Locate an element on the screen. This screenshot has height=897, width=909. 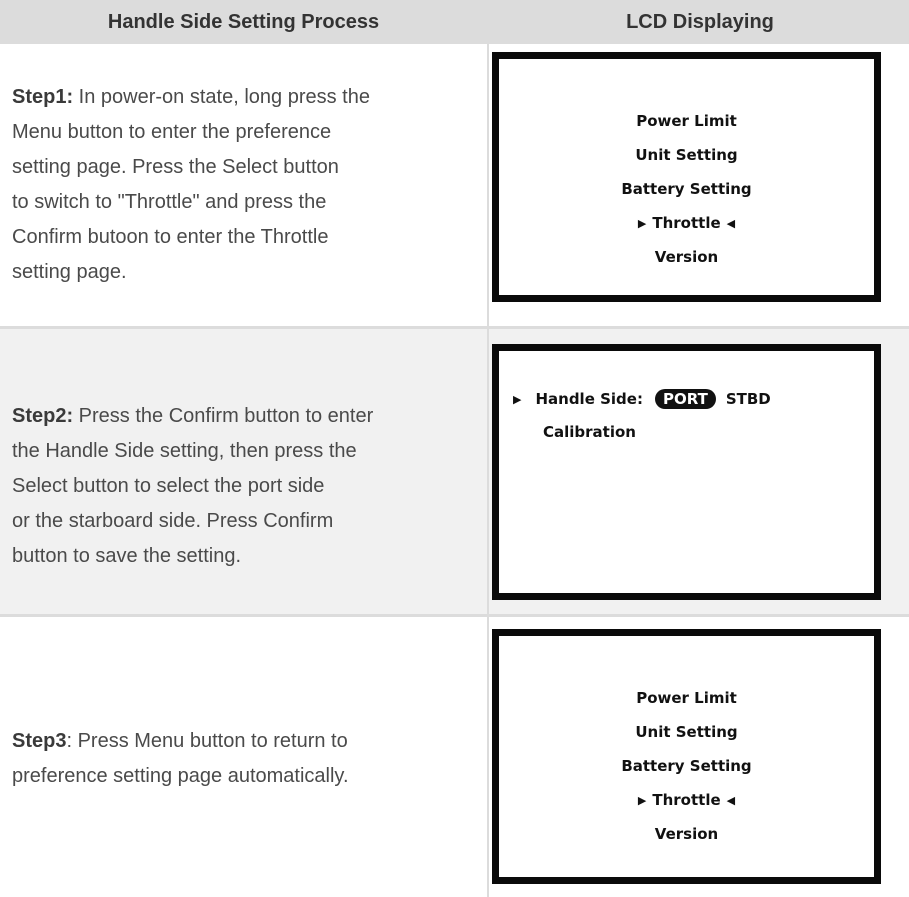
column-divider is located at coordinates (488, 470).